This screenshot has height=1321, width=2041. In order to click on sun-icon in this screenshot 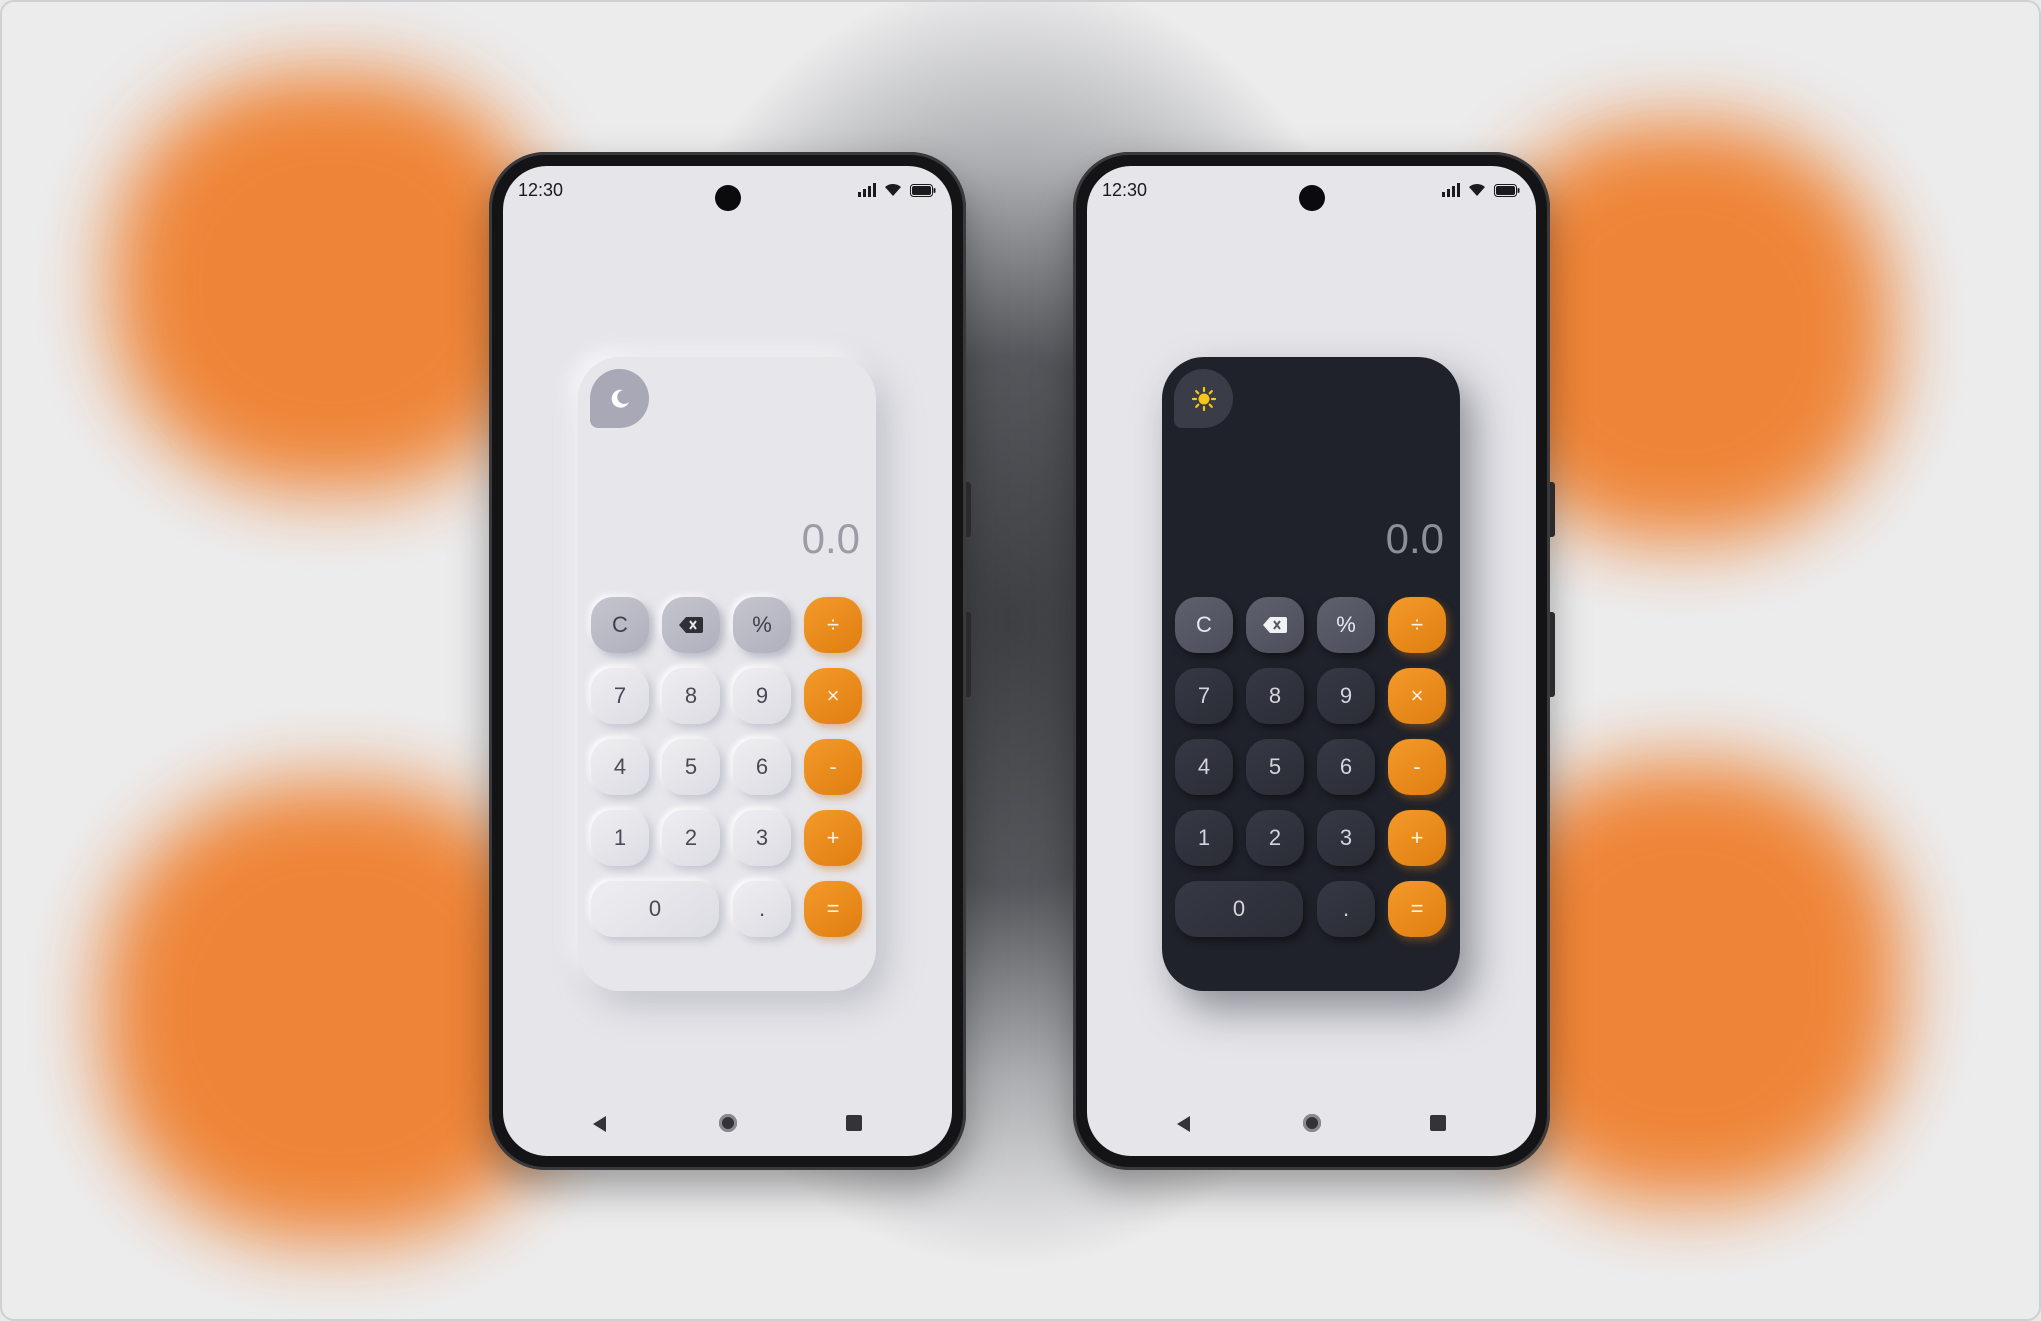, I will do `click(1203, 398)`.